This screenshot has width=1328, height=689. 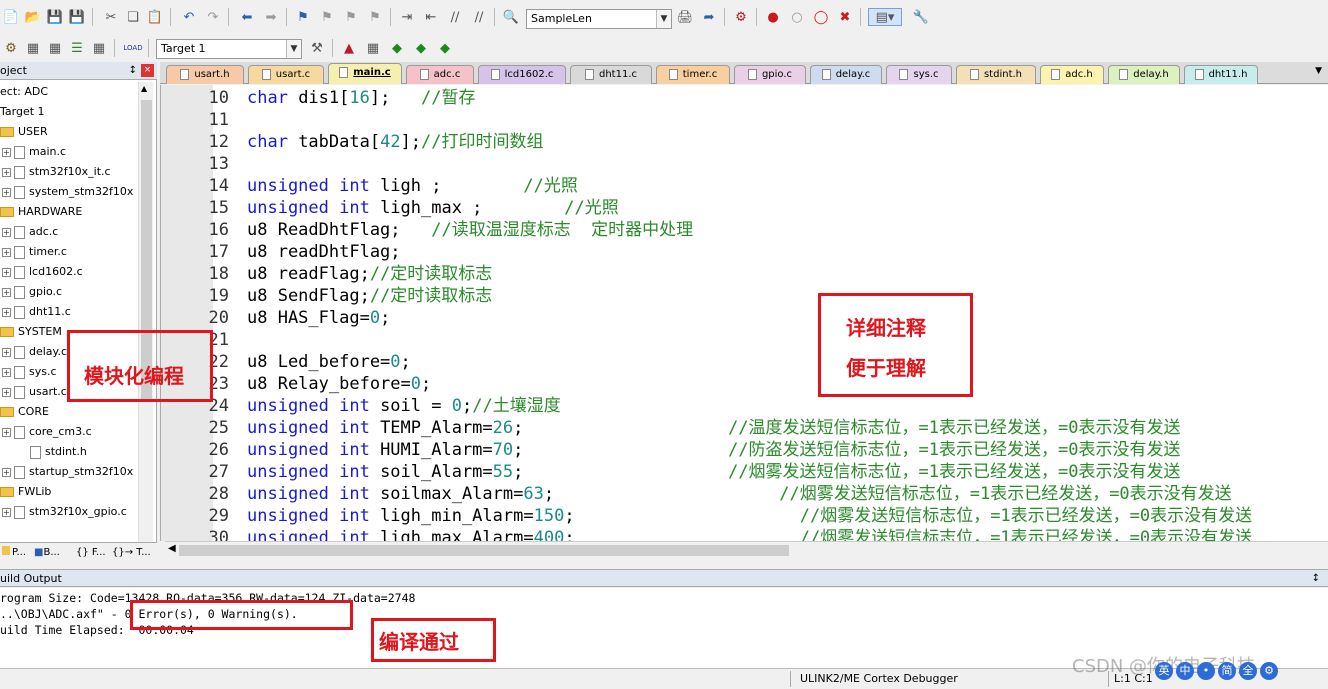 What do you see at coordinates (797, 17) in the screenshot?
I see `disable-breakpoint-icon: ○` at bounding box center [797, 17].